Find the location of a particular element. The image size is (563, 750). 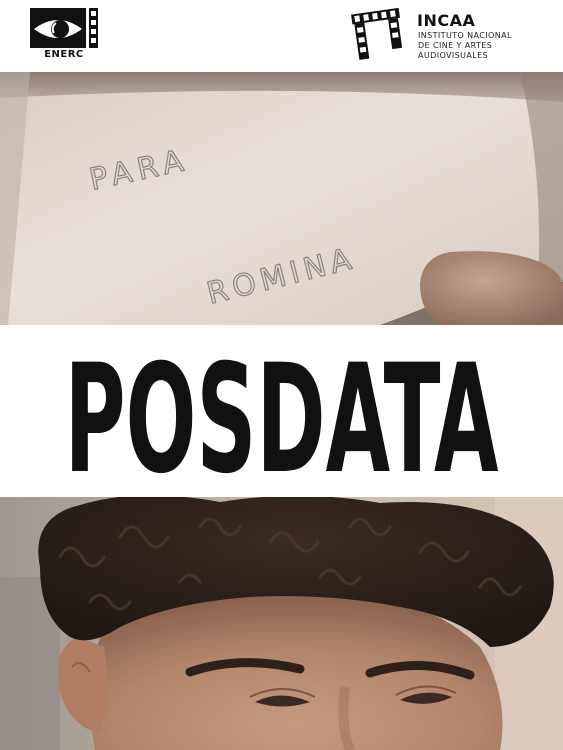

film-strip-icon is located at coordinates (377, 33).